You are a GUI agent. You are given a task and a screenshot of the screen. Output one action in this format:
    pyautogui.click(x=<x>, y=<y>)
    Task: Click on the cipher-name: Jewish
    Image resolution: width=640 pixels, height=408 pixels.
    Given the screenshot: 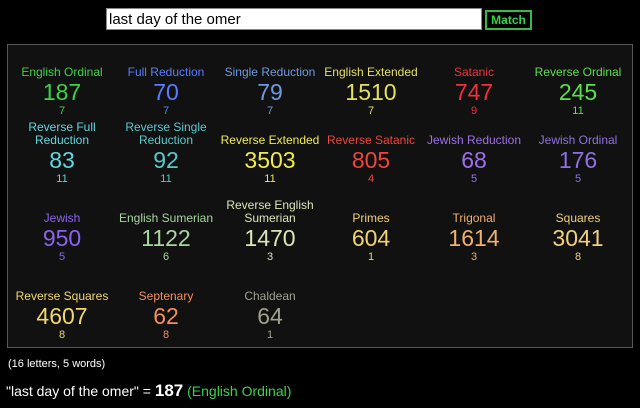 What is the action you would take?
    pyautogui.click(x=62, y=218)
    